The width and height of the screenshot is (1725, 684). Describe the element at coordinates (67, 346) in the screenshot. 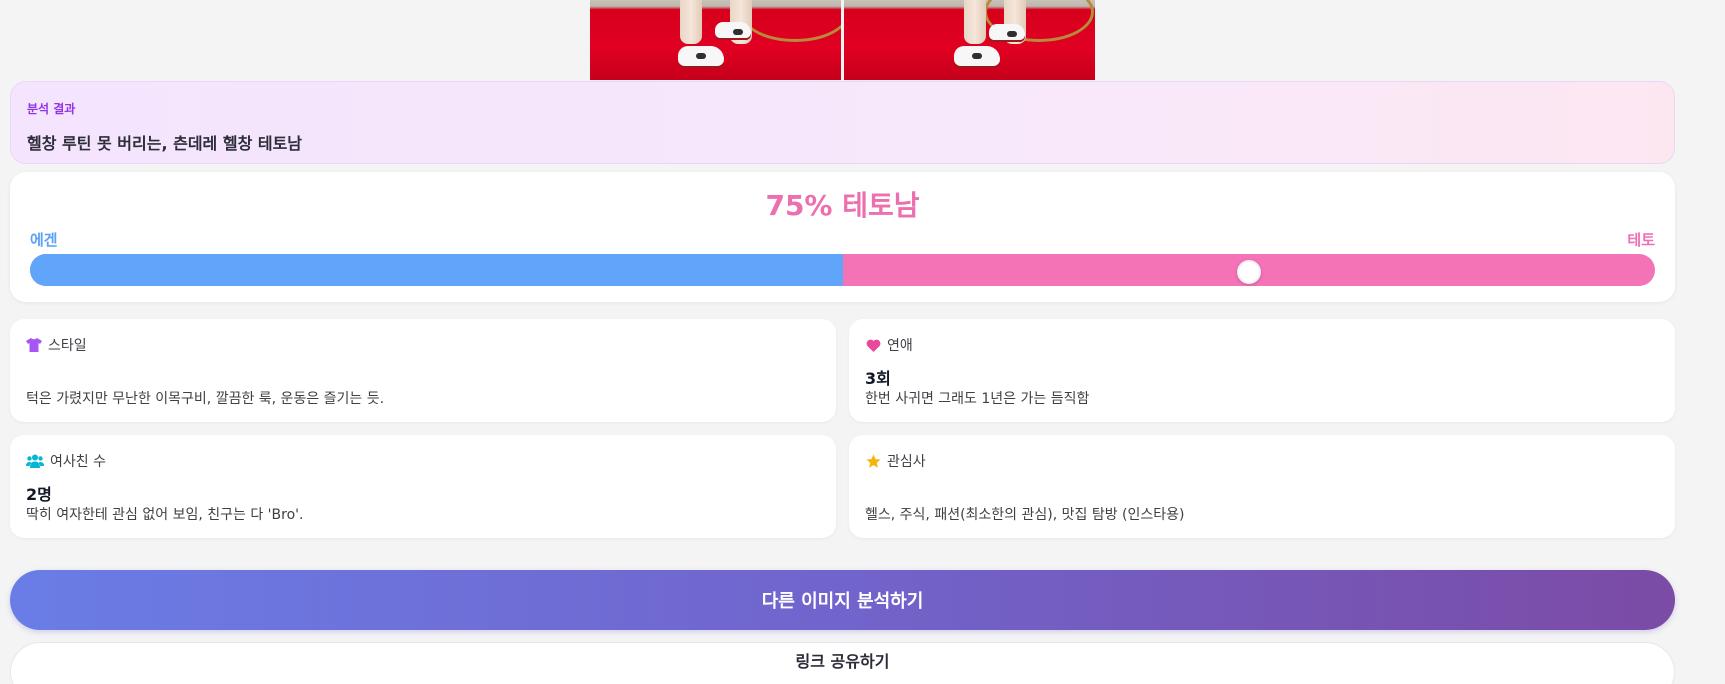

I see `style-label: 스타일` at that location.